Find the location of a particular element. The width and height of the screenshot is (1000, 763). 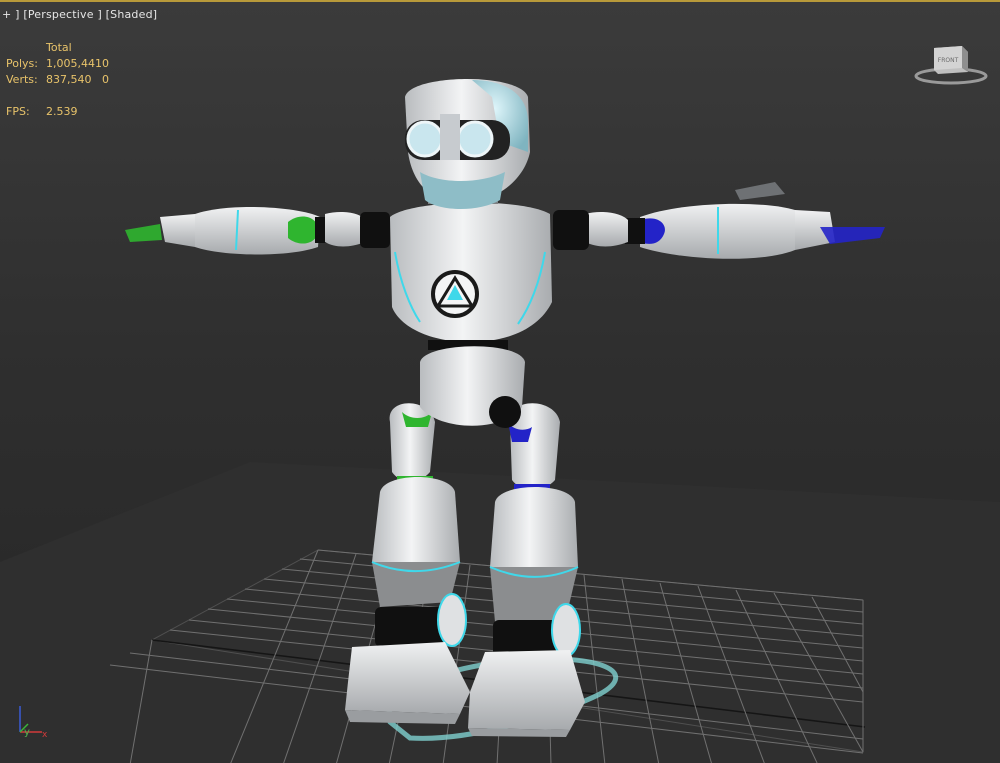

stats-header-total: Total is located at coordinates (59, 47).